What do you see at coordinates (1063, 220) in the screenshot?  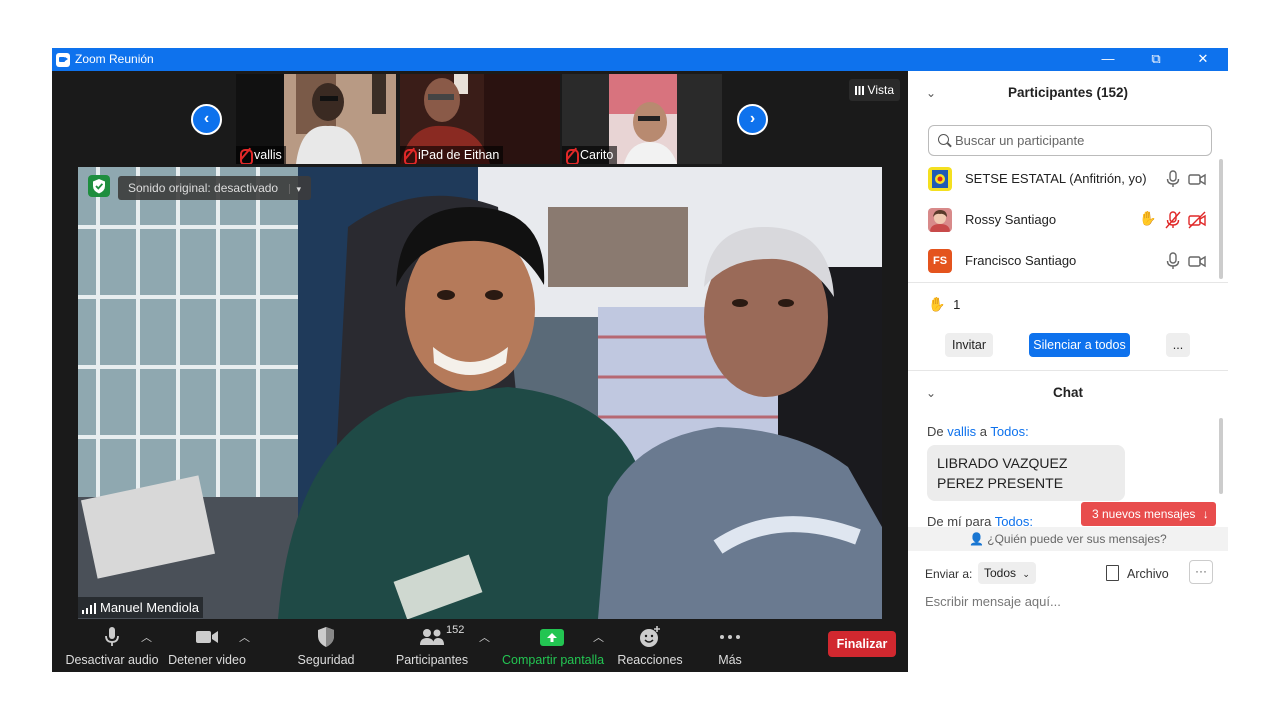 I see `participant-row: Rossy Santiago ✋` at bounding box center [1063, 220].